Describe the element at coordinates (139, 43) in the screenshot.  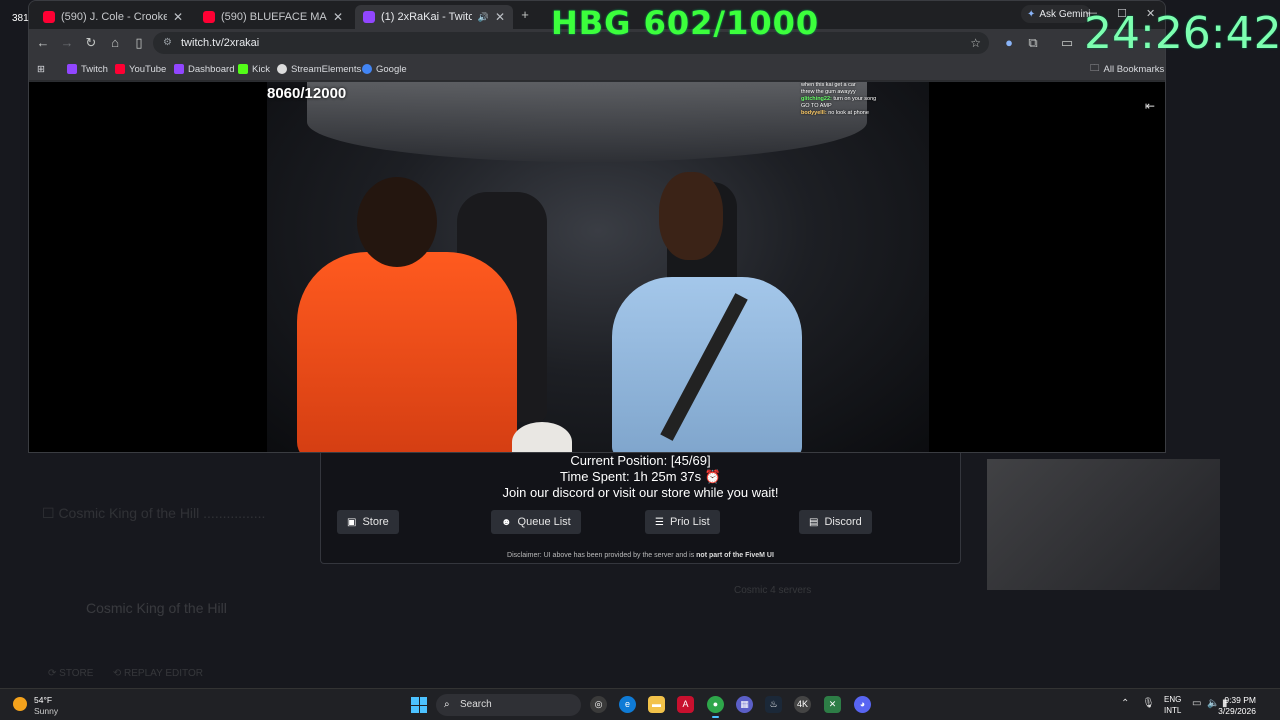
I see `side-panel-icon: ▯` at that location.